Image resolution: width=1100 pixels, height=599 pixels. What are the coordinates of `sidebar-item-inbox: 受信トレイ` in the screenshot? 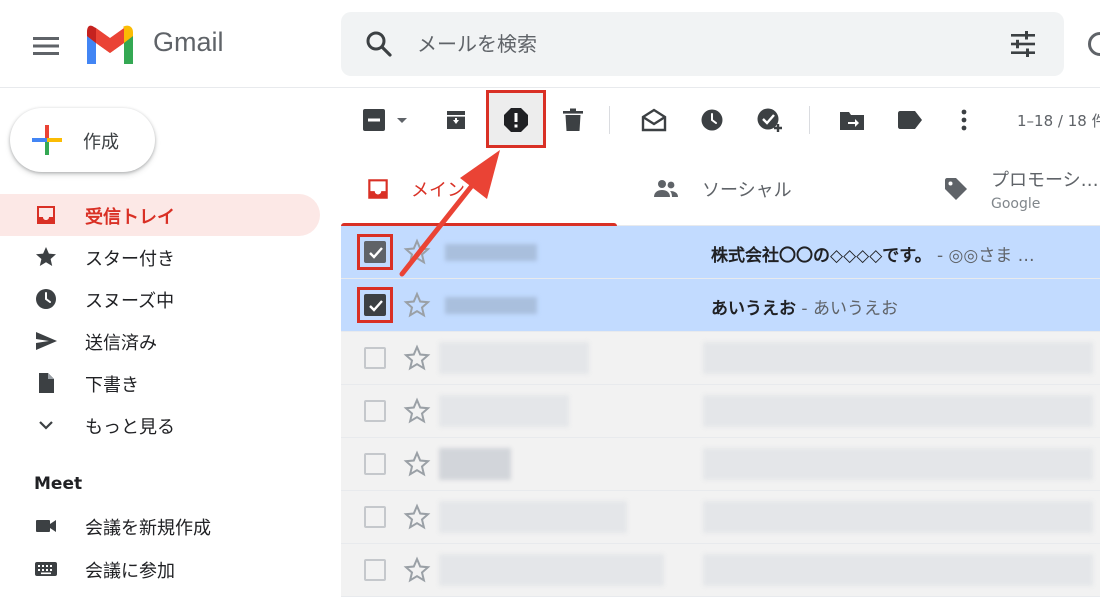 It's located at (160, 215).